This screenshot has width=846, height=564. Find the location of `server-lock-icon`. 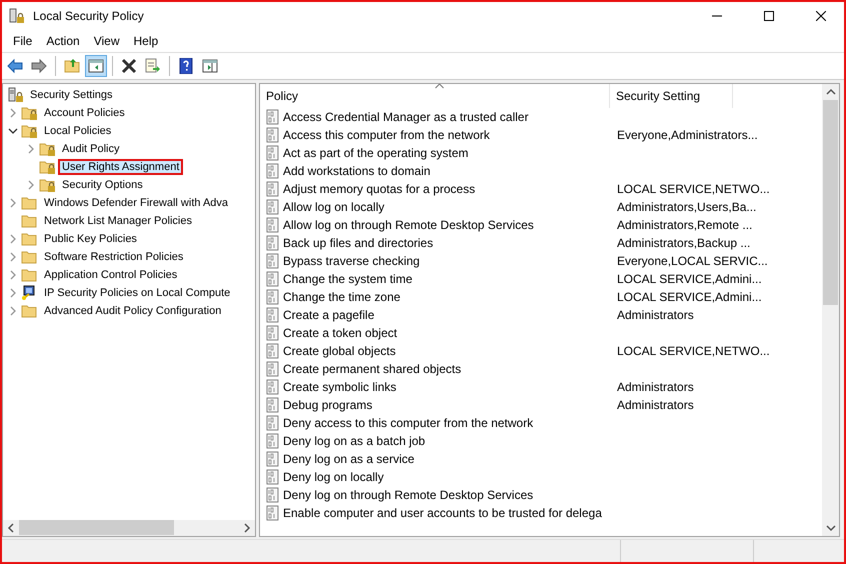

server-lock-icon is located at coordinates (15, 95).